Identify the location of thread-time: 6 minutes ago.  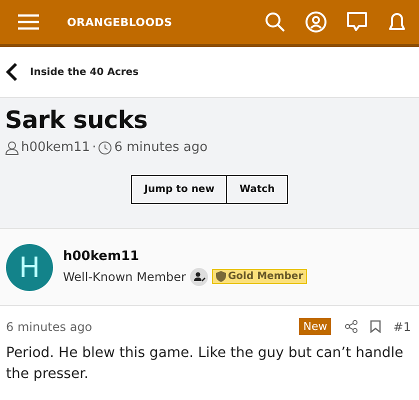
(161, 147).